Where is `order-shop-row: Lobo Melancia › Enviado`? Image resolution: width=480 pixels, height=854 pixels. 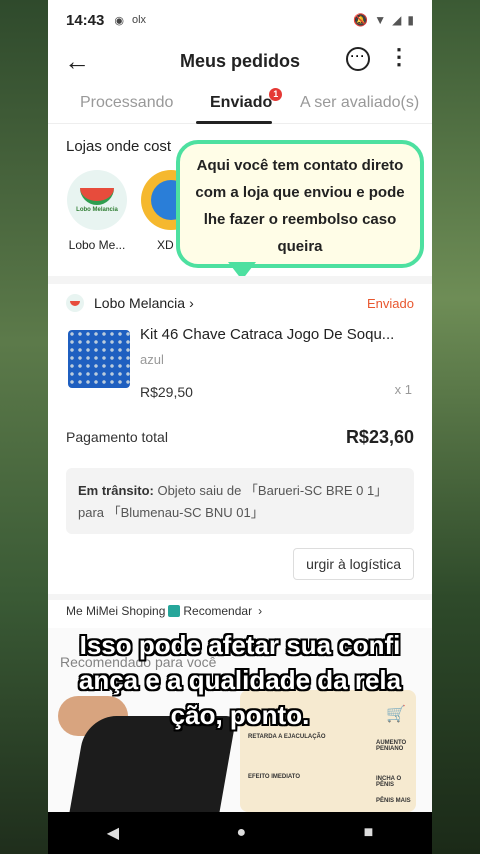 order-shop-row: Lobo Melancia › Enviado is located at coordinates (240, 303).